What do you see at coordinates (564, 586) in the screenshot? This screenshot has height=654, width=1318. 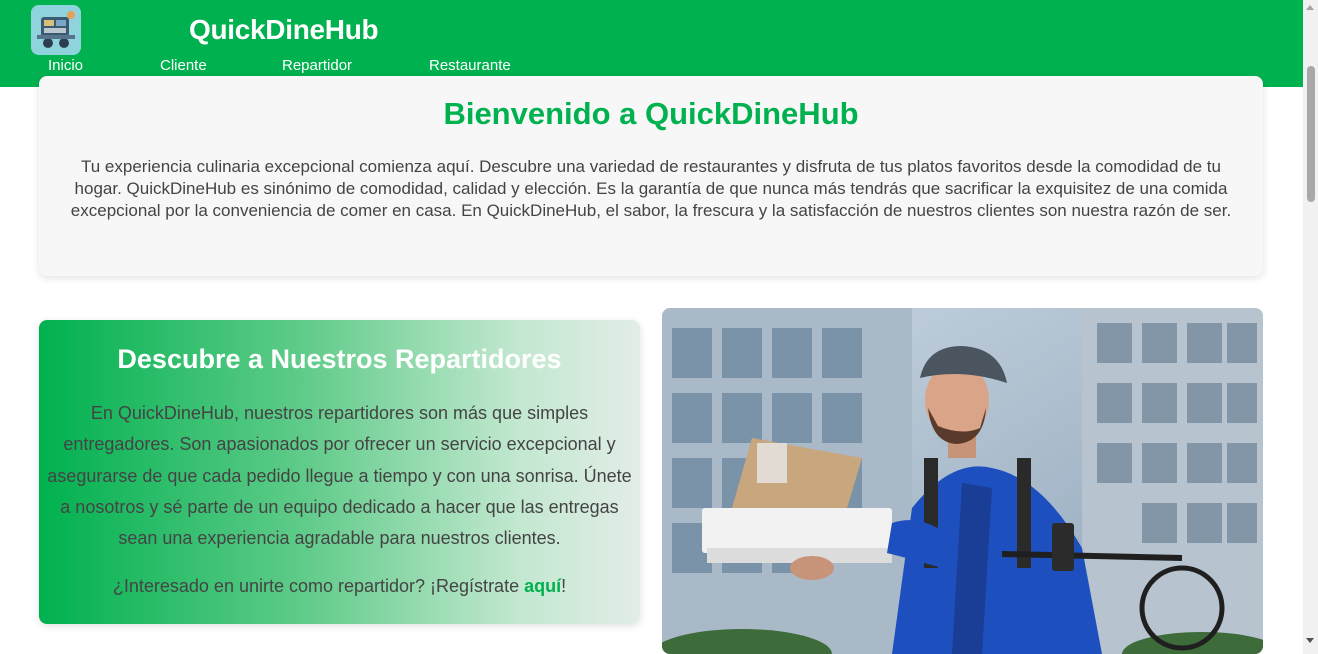 I see `riders-cta-suffix: !` at bounding box center [564, 586].